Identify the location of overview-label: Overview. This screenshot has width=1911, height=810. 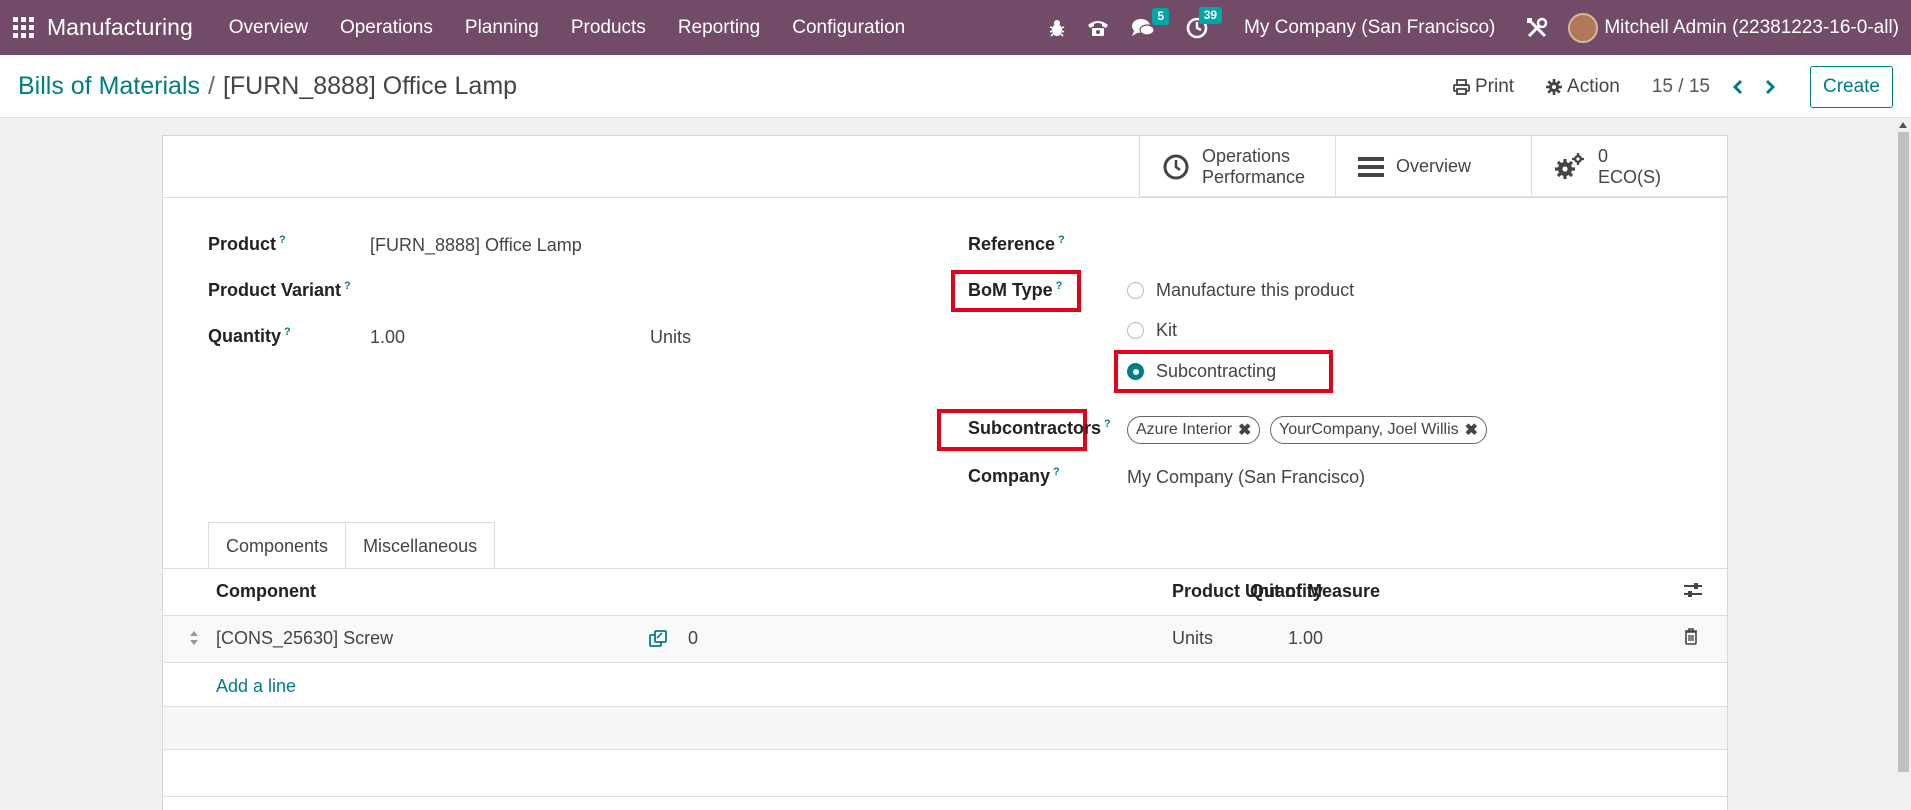
(1434, 166).